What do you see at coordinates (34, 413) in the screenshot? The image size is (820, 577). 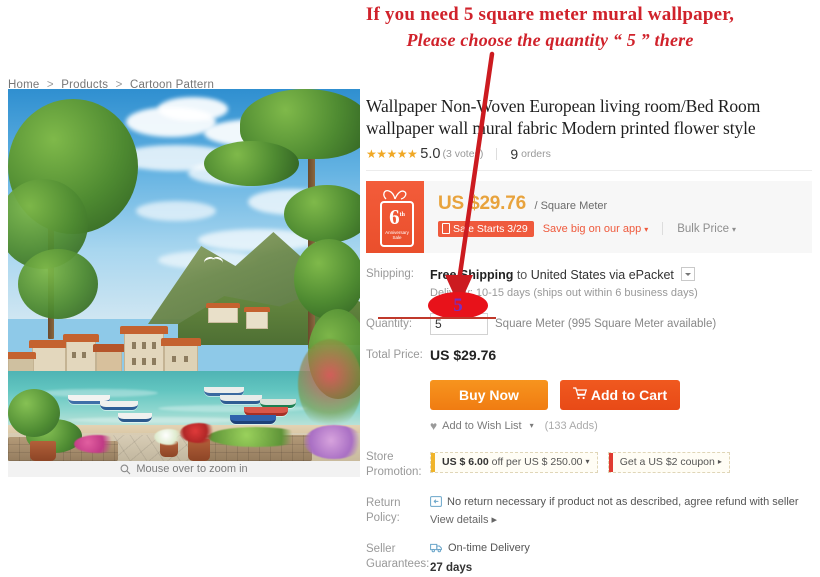 I see `bush` at bounding box center [34, 413].